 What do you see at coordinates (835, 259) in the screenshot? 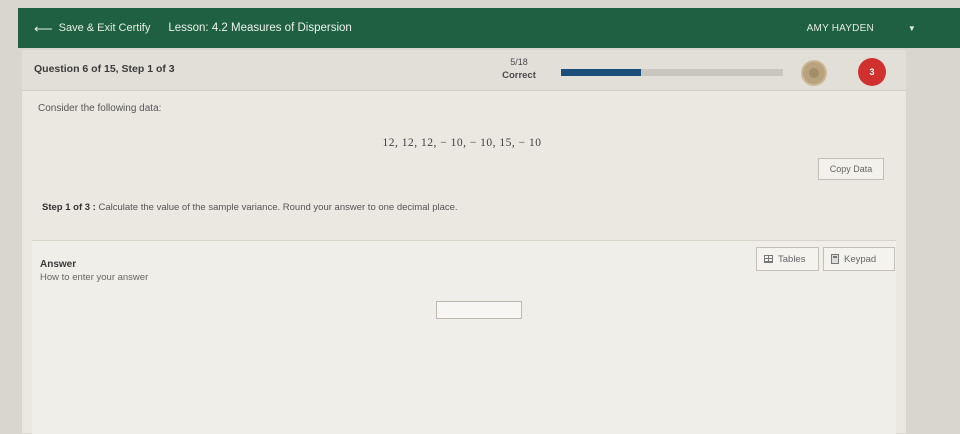
I see `calculator-icon` at bounding box center [835, 259].